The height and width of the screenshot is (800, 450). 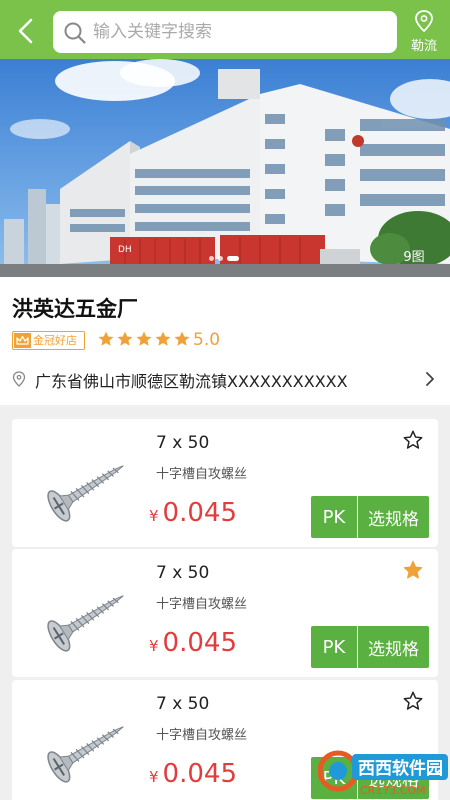 What do you see at coordinates (125, 250) in the screenshot?
I see `truck-label: DH` at bounding box center [125, 250].